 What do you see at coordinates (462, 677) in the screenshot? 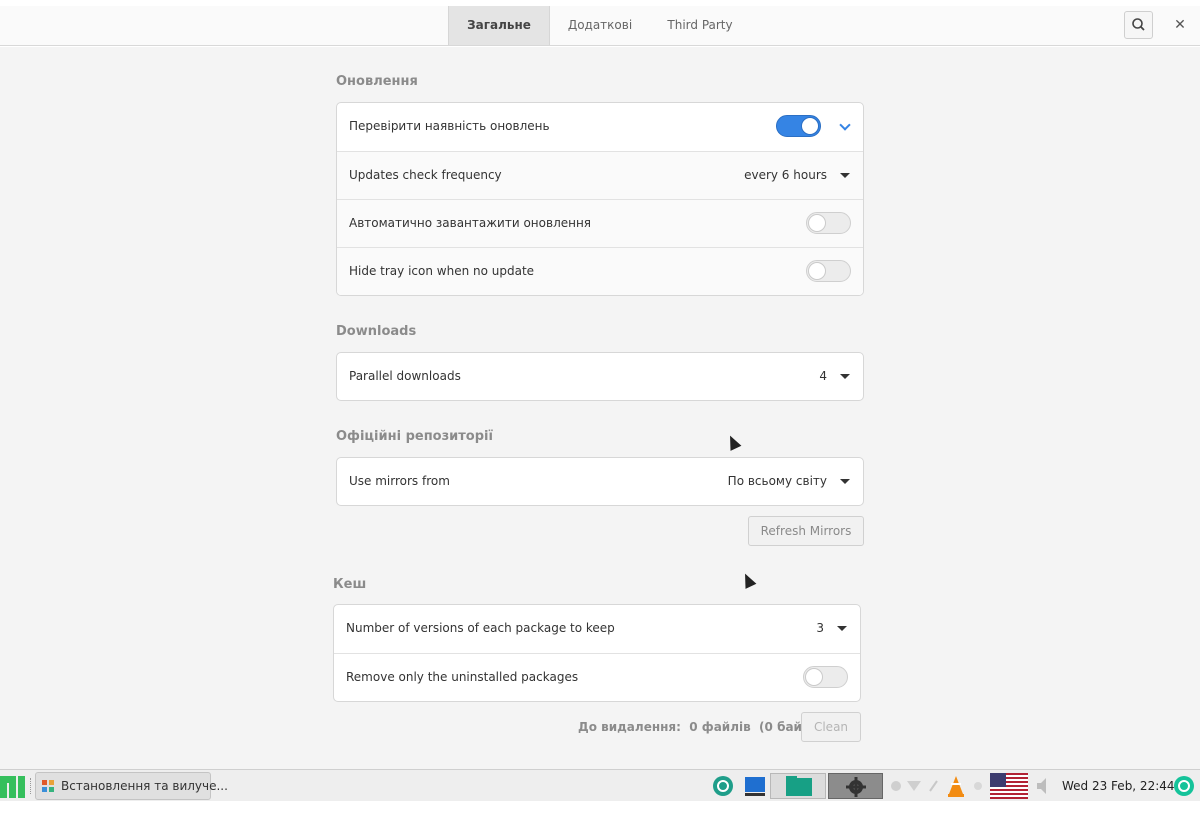
I see `remove-uninstalled-label: Remove only the uninstalled packages` at bounding box center [462, 677].